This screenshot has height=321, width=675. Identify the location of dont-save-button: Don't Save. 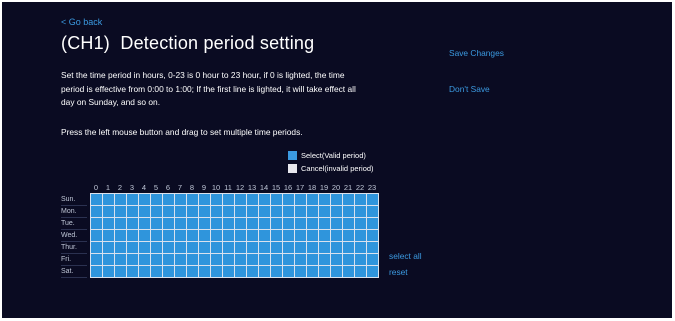
(469, 89).